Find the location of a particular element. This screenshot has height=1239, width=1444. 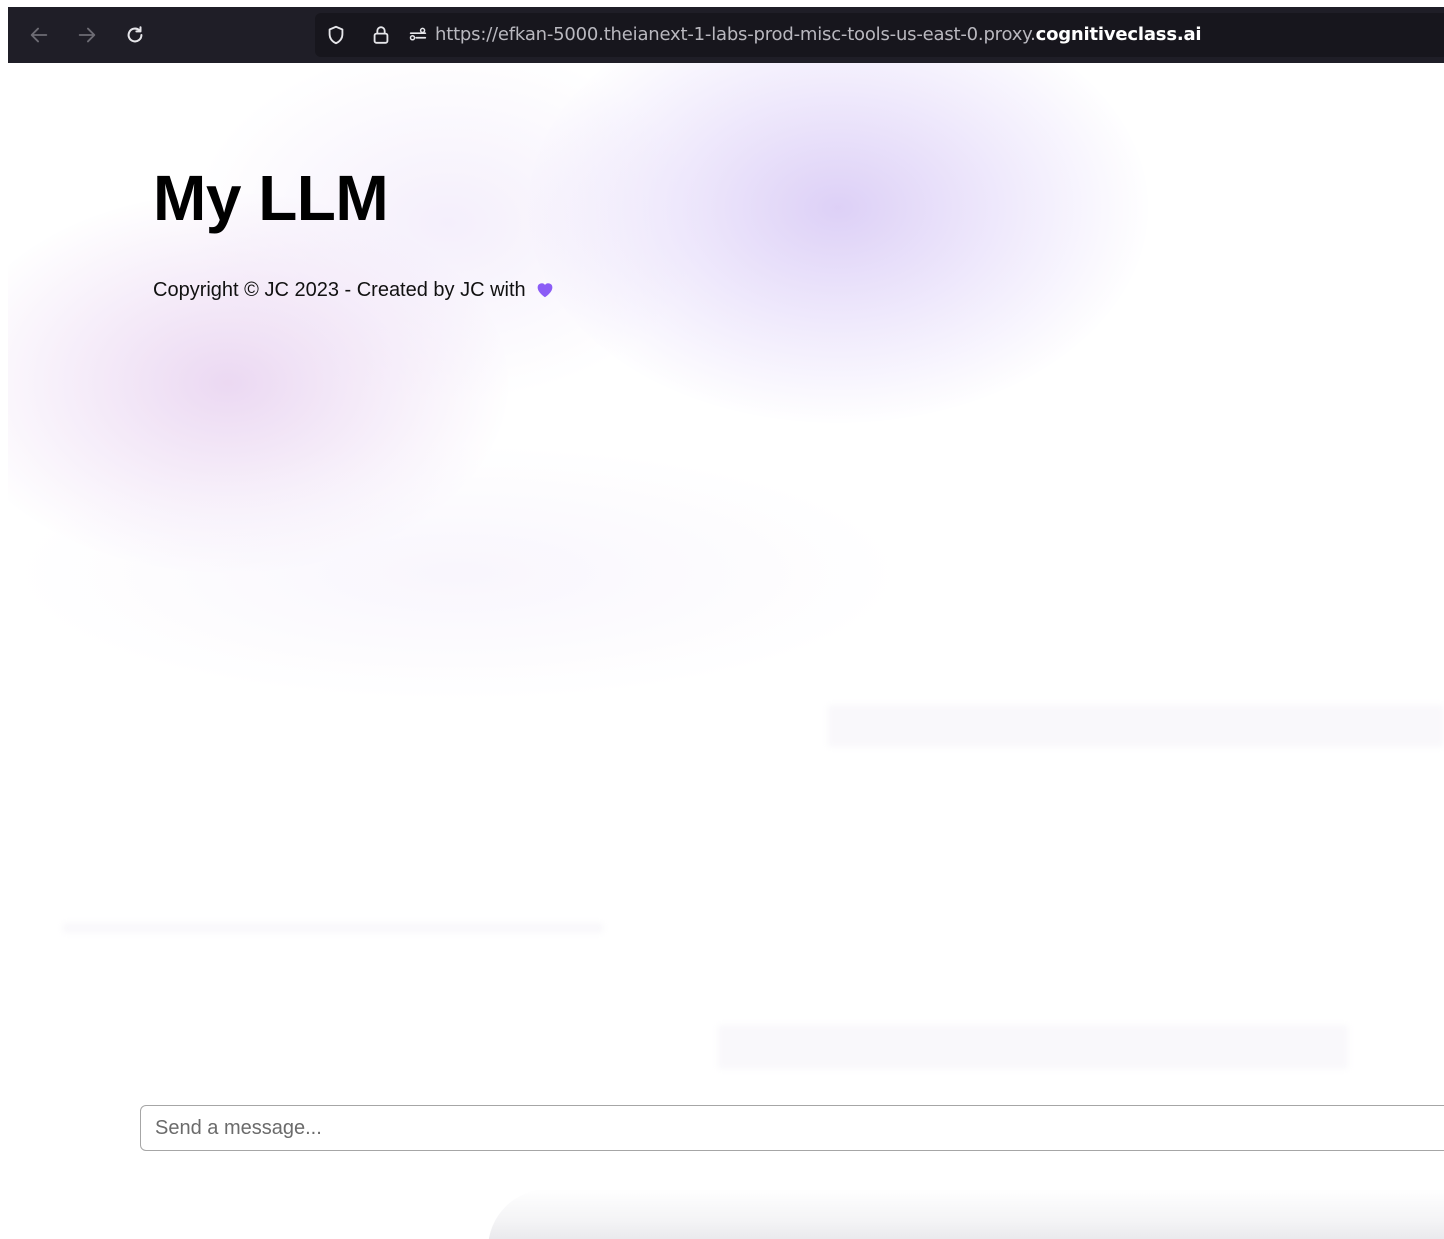

forward-arrow-icon is located at coordinates (87, 35).